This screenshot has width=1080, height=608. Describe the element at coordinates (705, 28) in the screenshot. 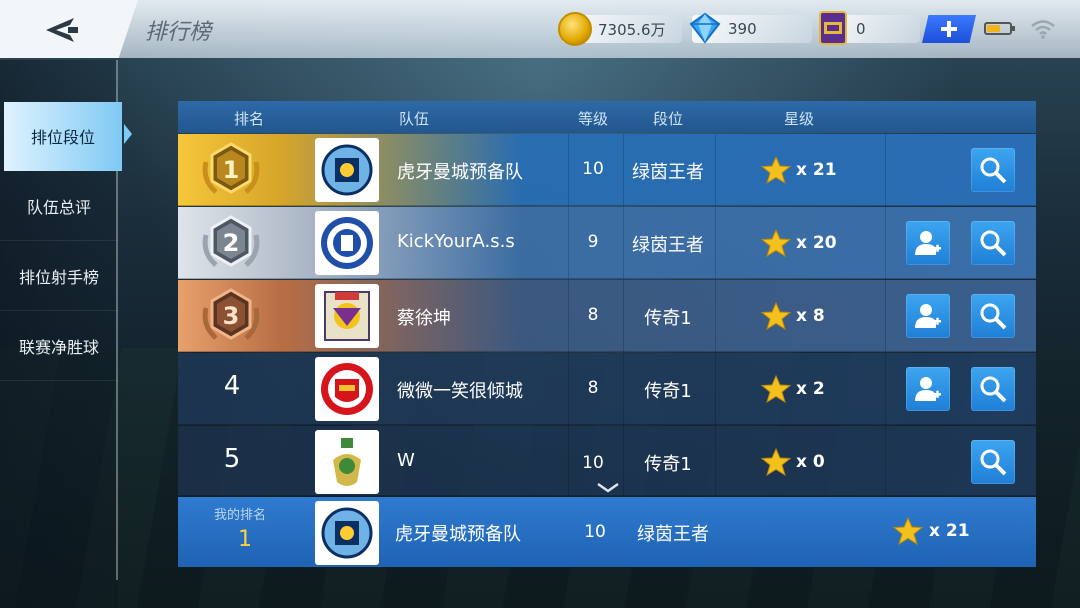

I see `diamond-icon` at that location.